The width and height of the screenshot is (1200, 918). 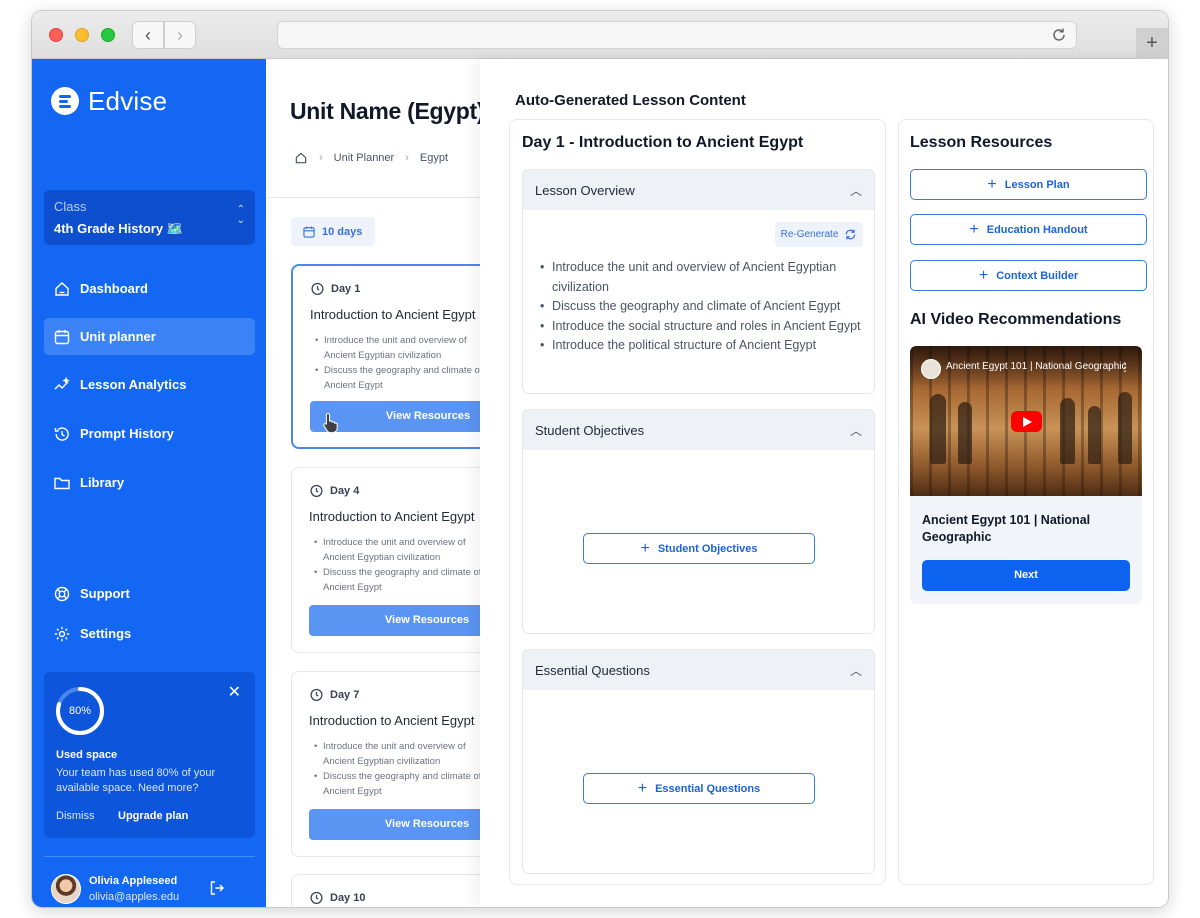 What do you see at coordinates (345, 490) in the screenshot?
I see `day-number: Day 4` at bounding box center [345, 490].